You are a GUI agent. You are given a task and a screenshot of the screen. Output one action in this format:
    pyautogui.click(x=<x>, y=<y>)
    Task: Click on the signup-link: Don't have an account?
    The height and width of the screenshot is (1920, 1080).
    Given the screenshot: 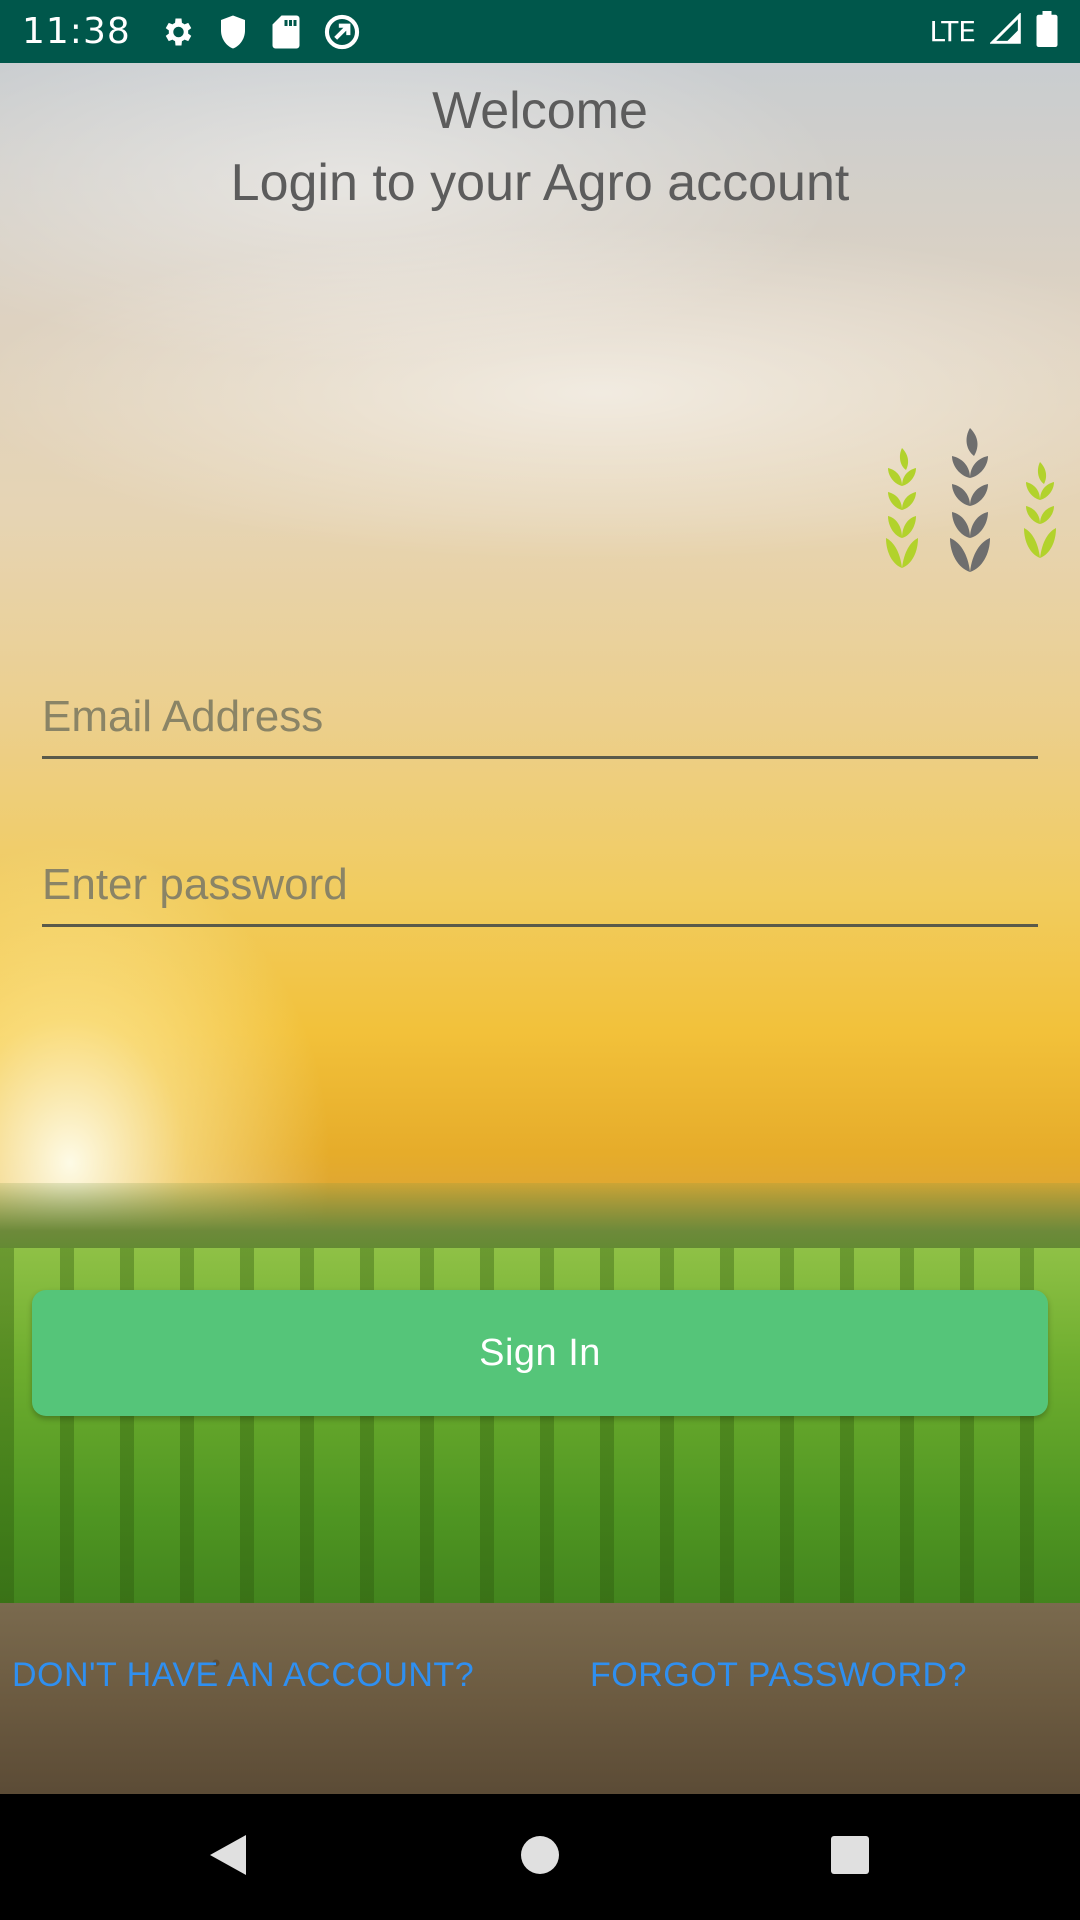 What is the action you would take?
    pyautogui.click(x=243, y=1675)
    